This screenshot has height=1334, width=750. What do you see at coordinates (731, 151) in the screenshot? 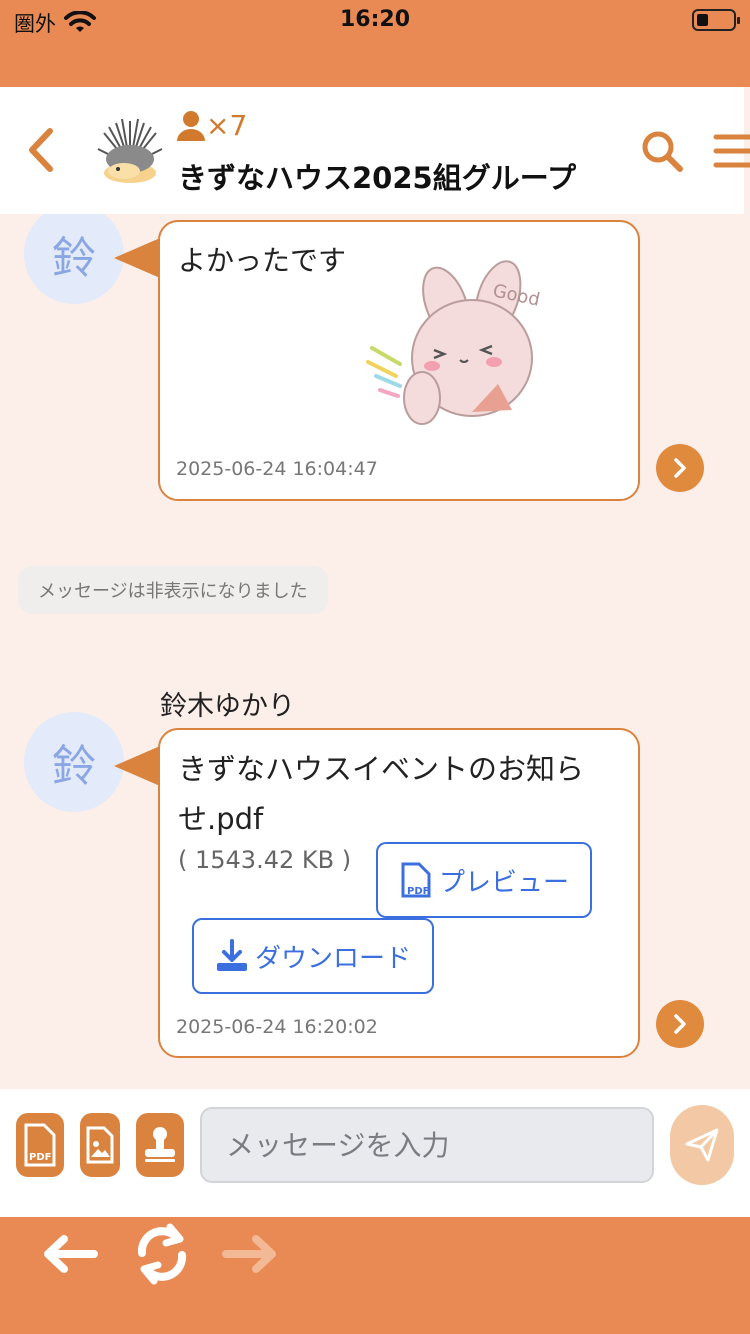
I see `hamburger-menu-icon` at bounding box center [731, 151].